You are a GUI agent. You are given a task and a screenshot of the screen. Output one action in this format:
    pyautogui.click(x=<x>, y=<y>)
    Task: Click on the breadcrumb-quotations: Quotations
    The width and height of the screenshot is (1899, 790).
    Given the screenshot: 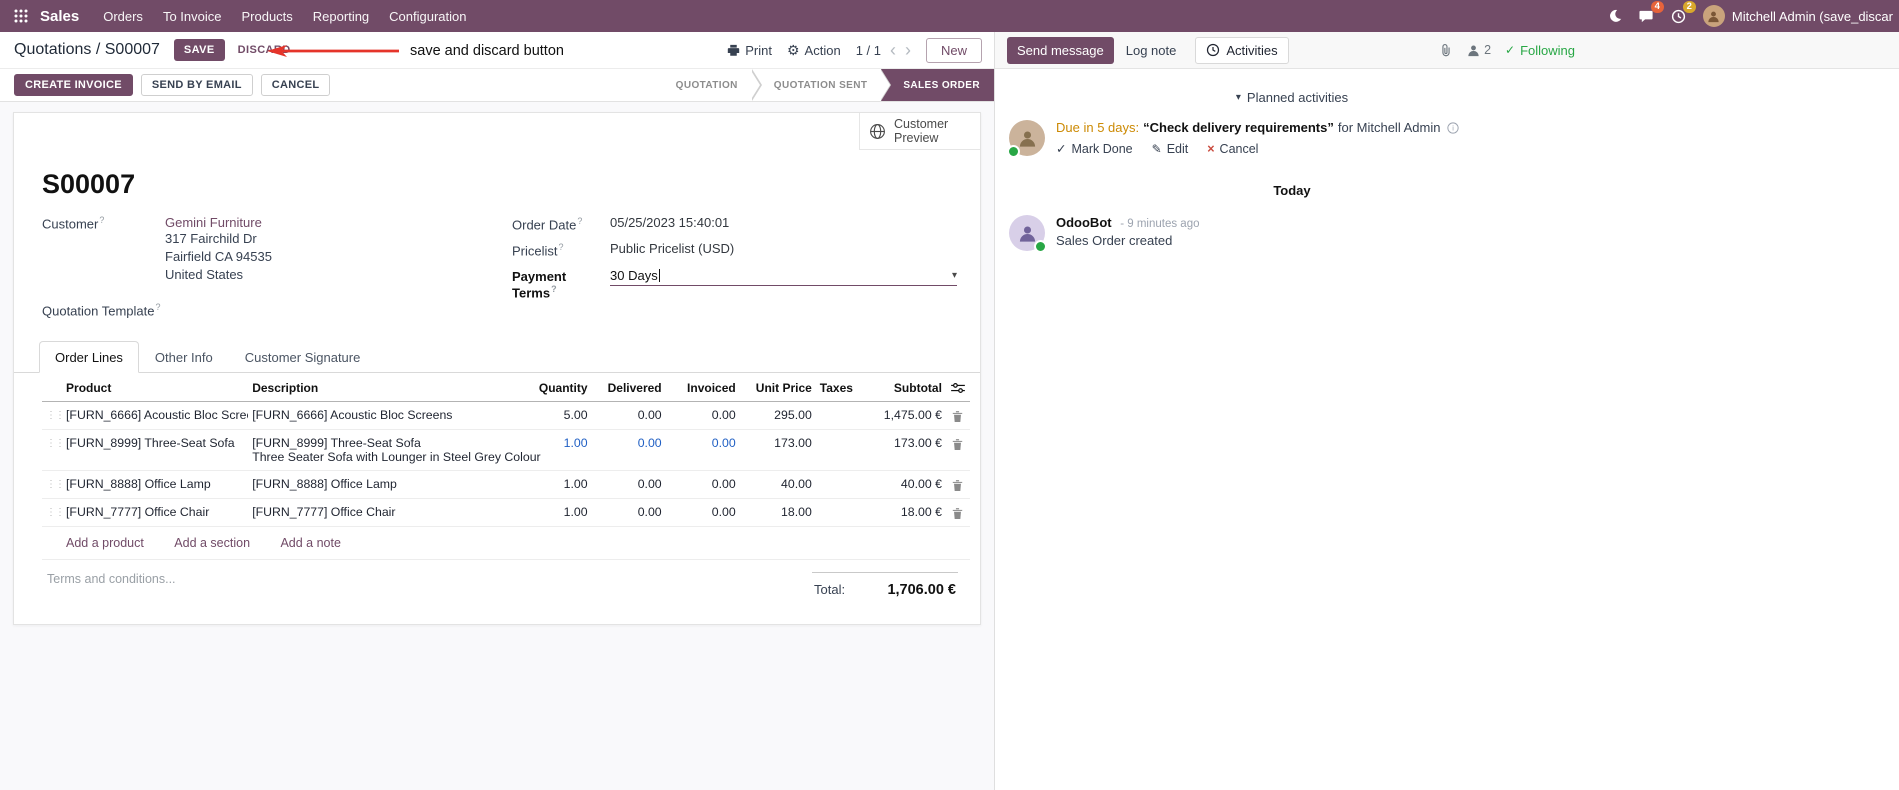 What is the action you would take?
    pyautogui.click(x=52, y=49)
    